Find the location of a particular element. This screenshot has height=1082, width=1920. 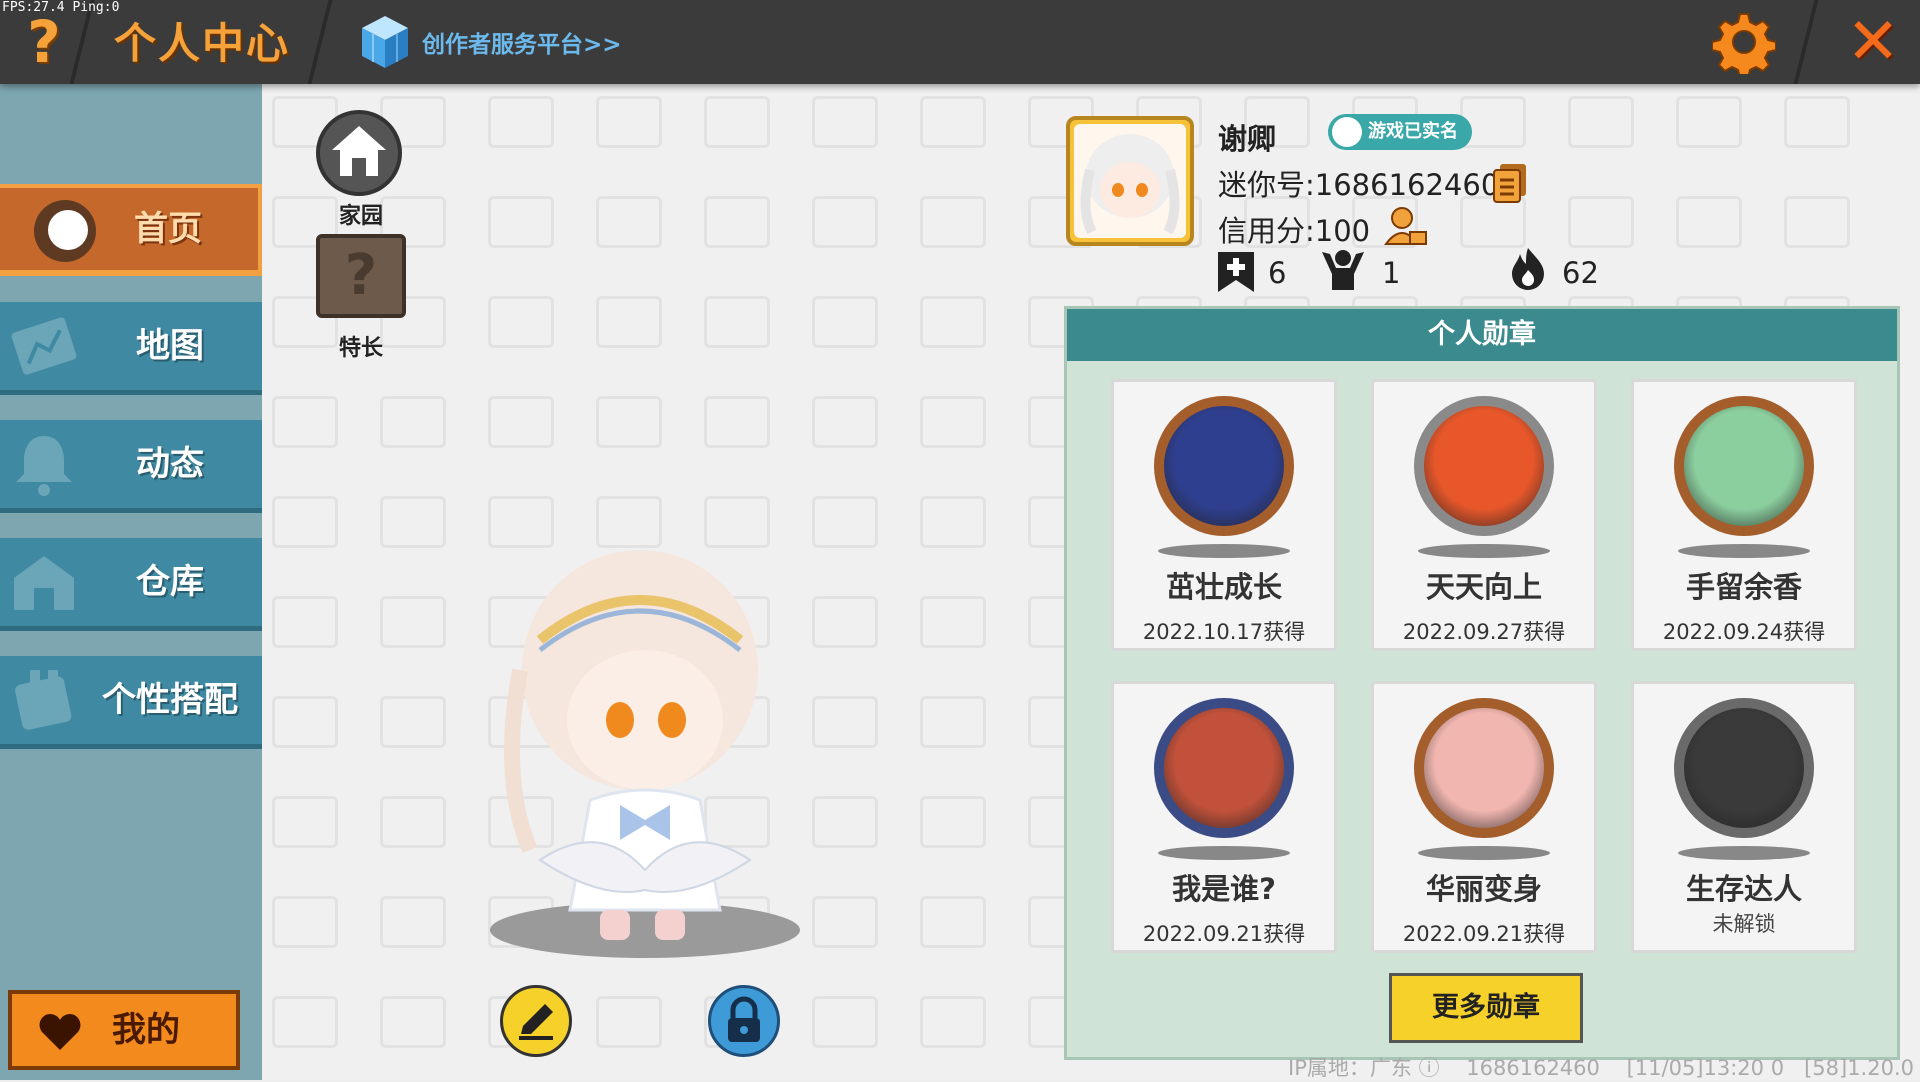

mini-id: 迷你号:1686162460 is located at coordinates (1359, 185).